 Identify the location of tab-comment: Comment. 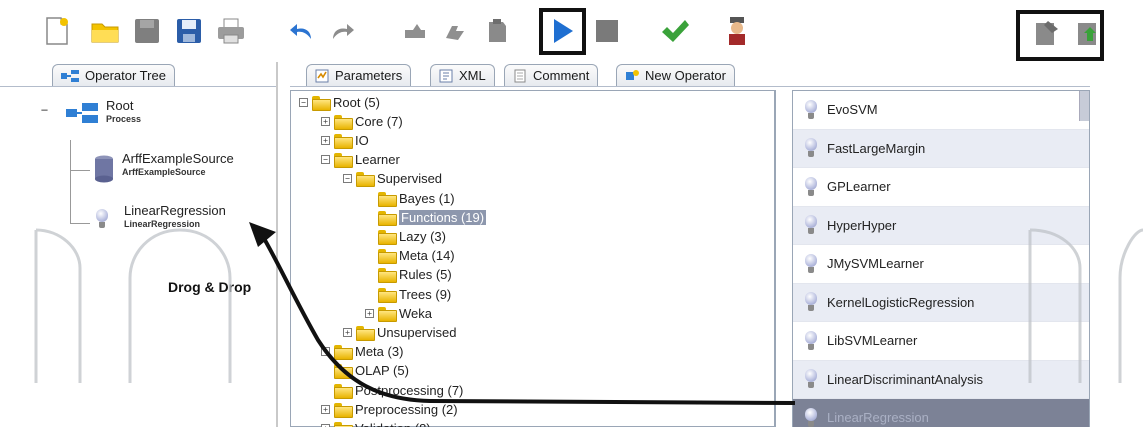
(551, 75).